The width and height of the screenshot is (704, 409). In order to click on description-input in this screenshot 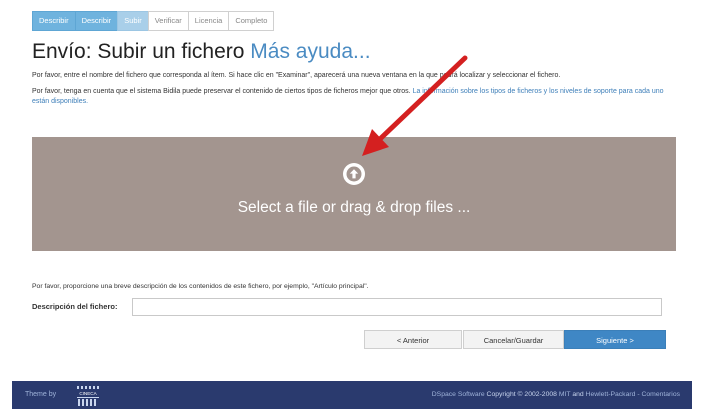, I will do `click(397, 307)`.